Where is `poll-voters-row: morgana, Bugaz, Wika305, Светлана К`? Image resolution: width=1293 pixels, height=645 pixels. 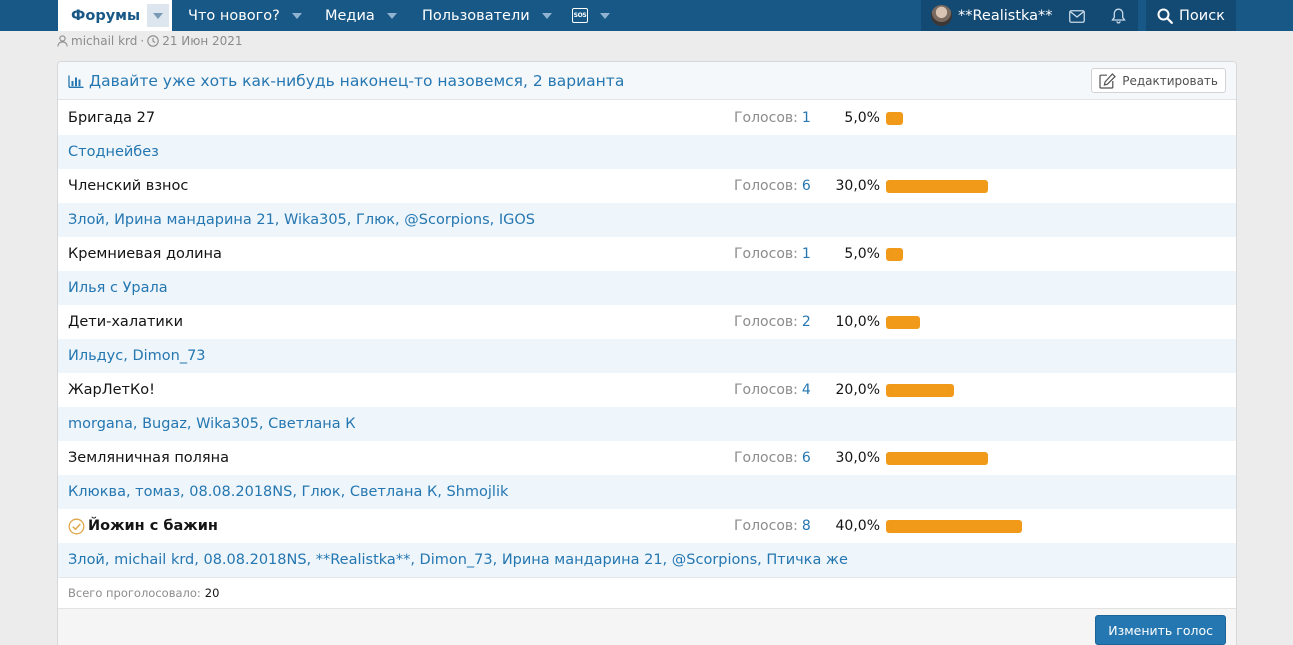
poll-voters-row: morgana, Bugaz, Wika305, Светлана К is located at coordinates (647, 424).